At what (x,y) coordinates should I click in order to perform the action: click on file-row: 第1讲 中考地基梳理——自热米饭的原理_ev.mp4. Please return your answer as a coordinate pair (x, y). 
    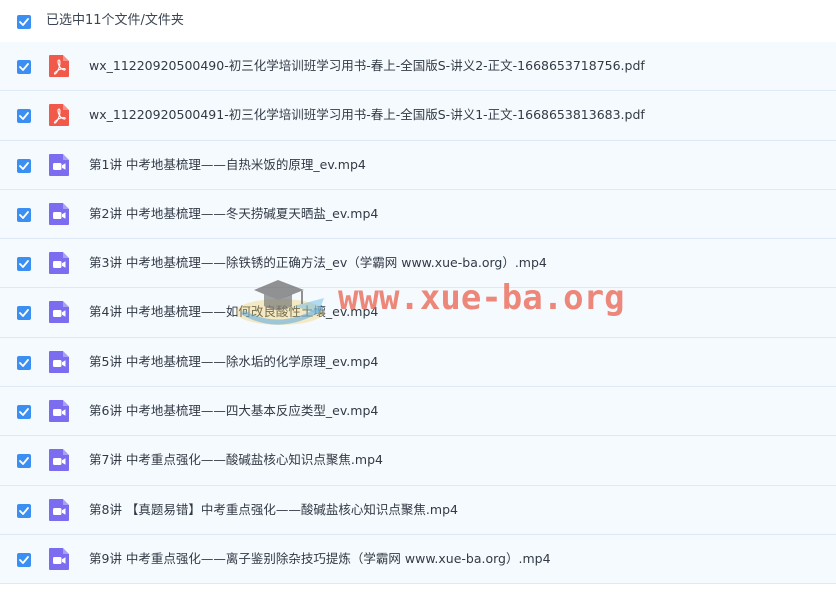
    Looking at the image, I should click on (418, 165).